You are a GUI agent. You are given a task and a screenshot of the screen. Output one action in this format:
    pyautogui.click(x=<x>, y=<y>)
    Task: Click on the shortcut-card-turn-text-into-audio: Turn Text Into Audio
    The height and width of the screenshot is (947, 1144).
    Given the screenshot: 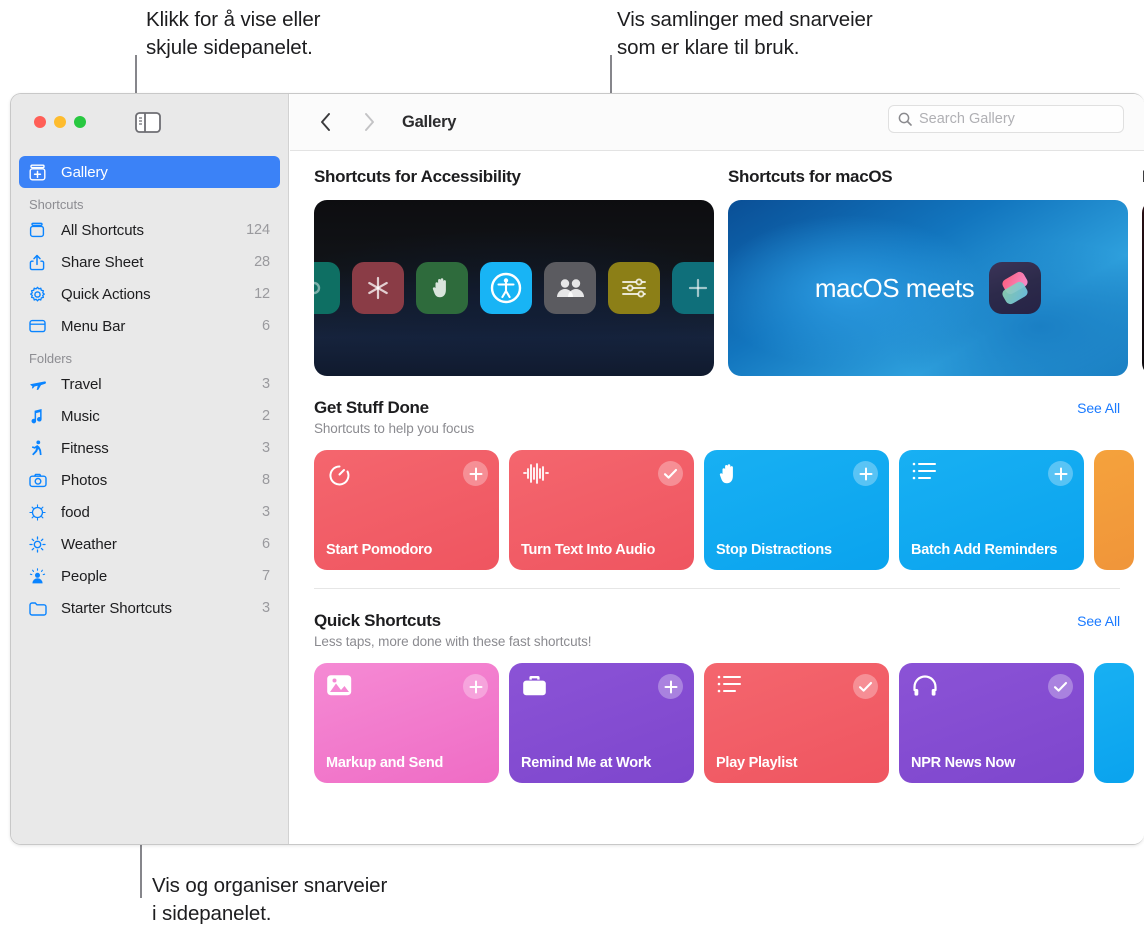 What is the action you would take?
    pyautogui.click(x=601, y=510)
    